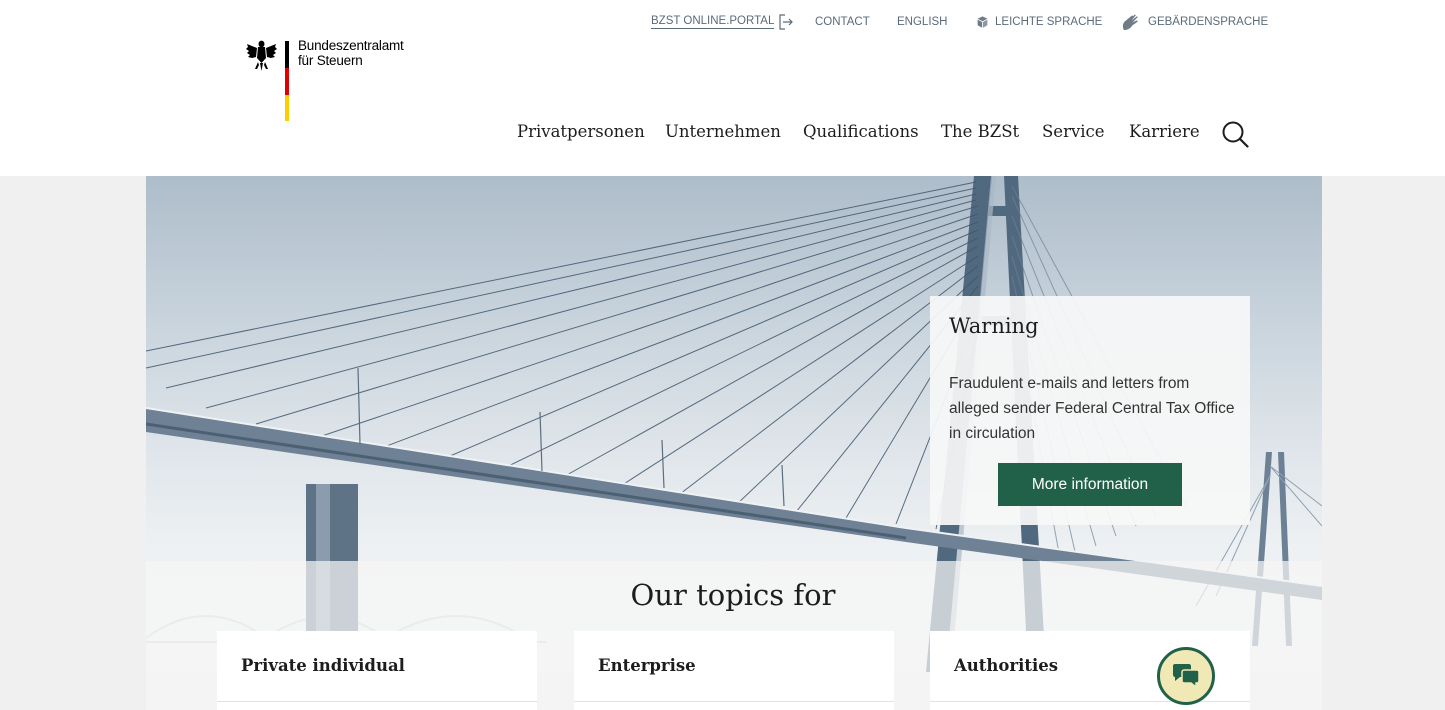 This screenshot has height=710, width=1445. What do you see at coordinates (330, 60) in the screenshot?
I see `logo-line-2: für Steuern` at bounding box center [330, 60].